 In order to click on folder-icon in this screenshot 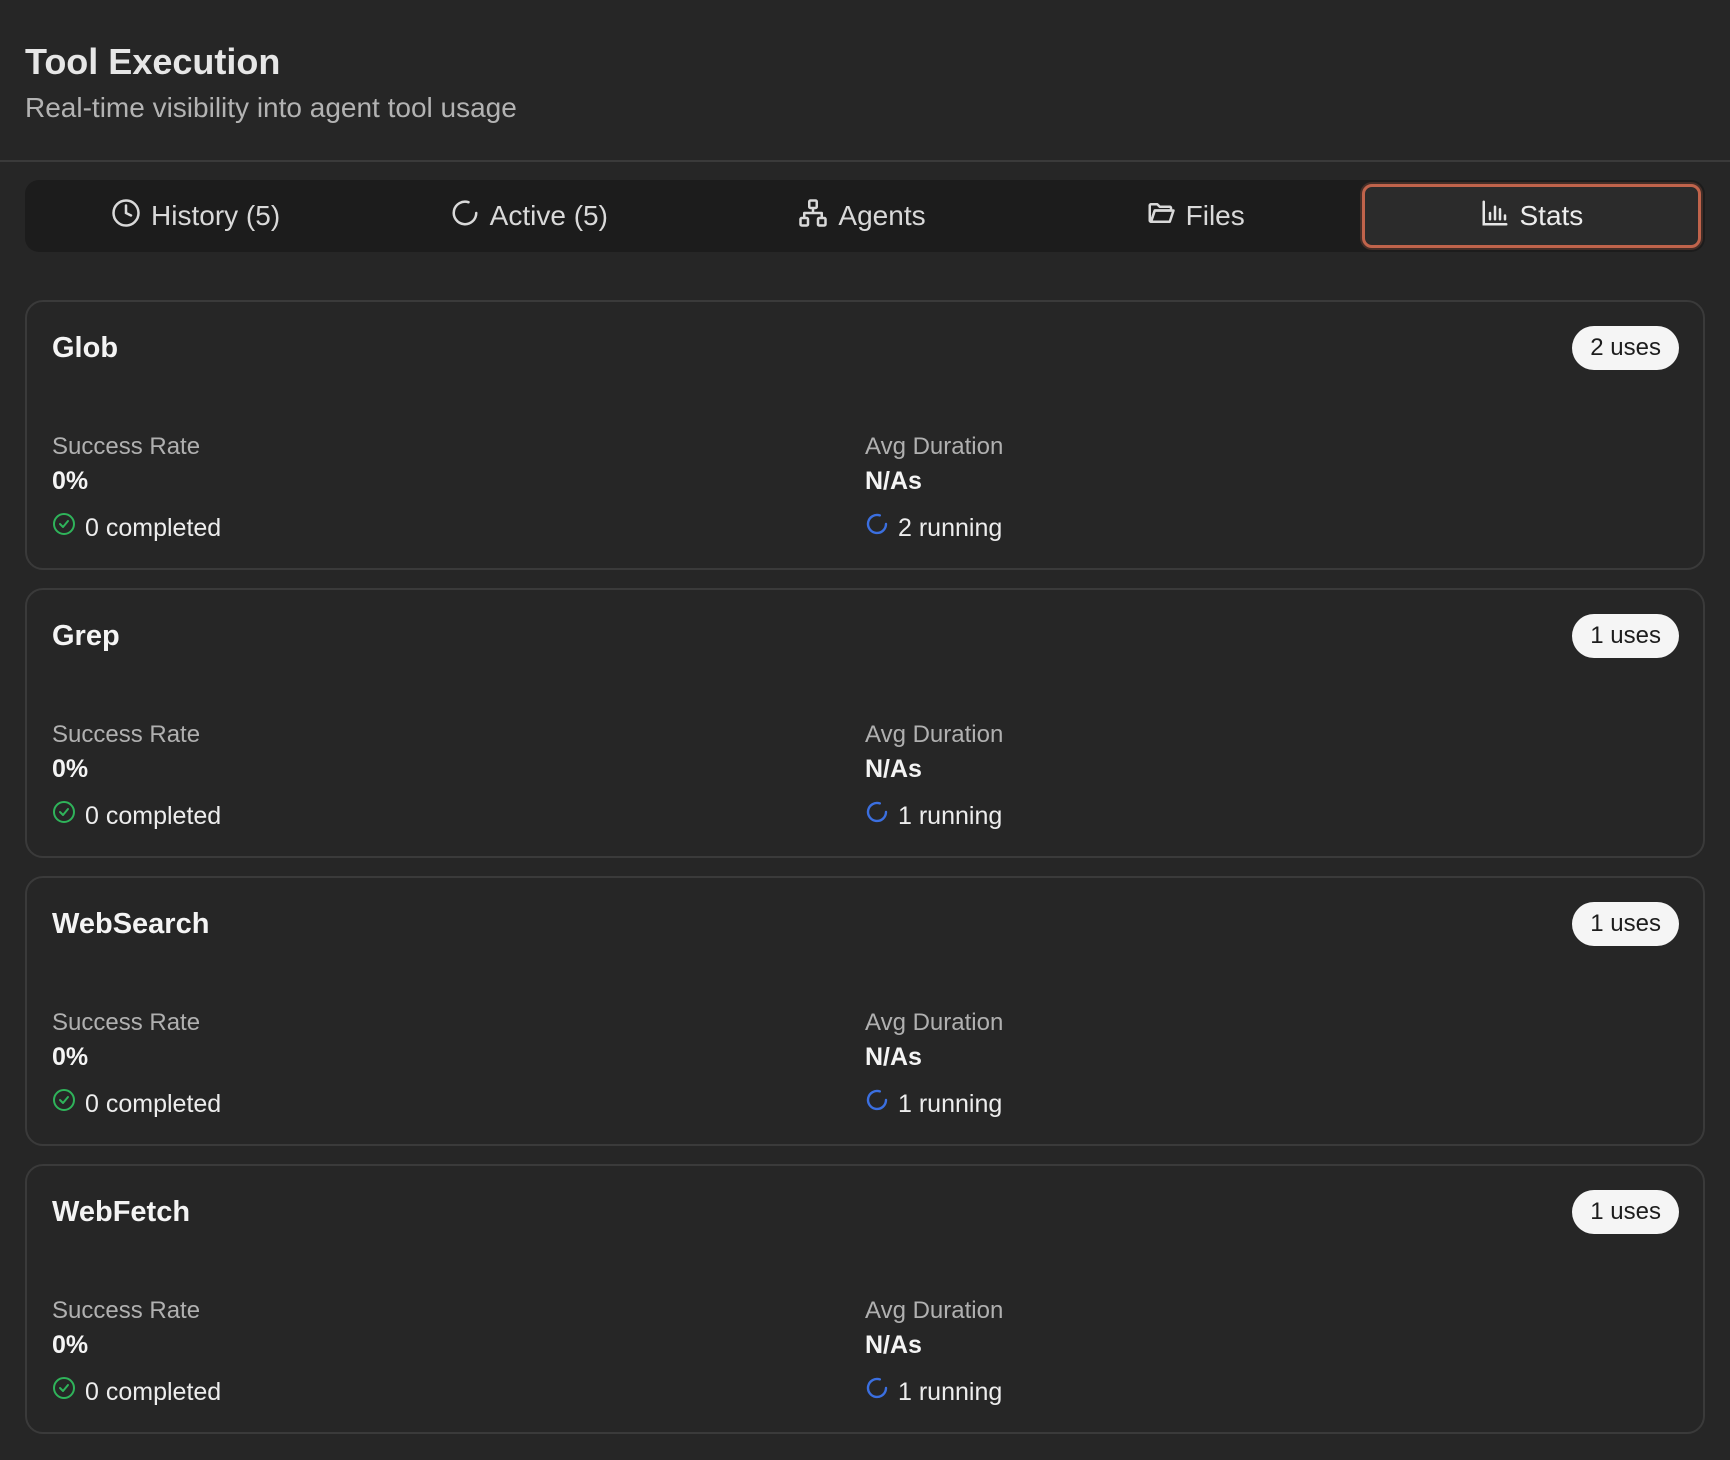, I will do `click(1161, 216)`.